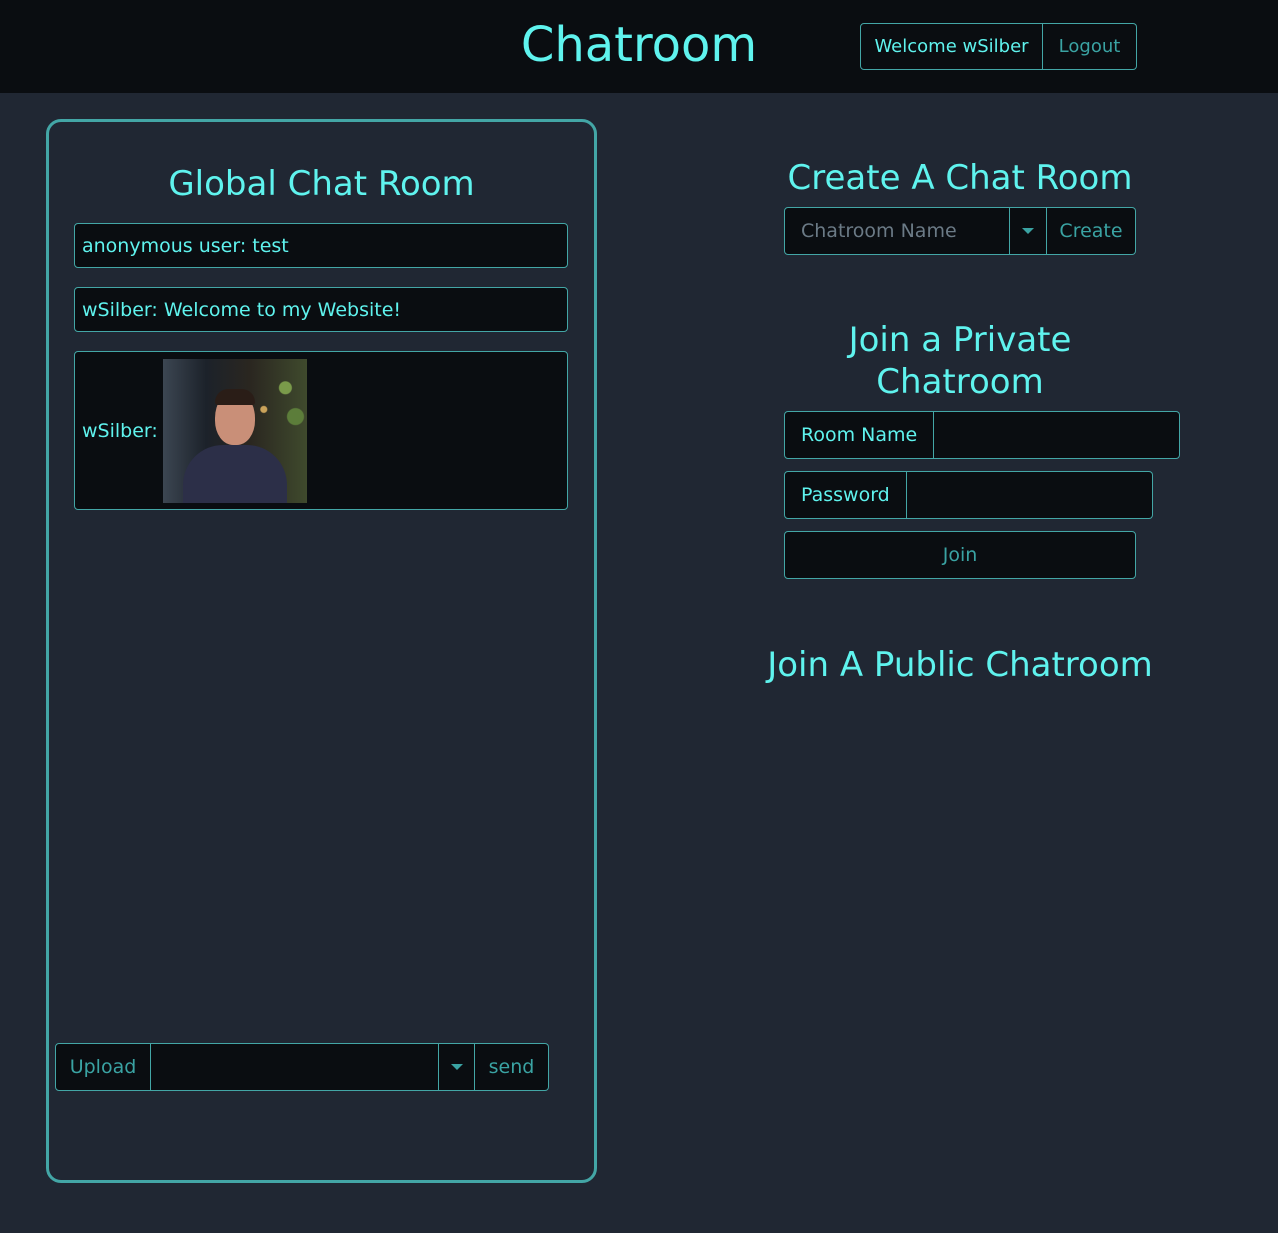 This screenshot has width=1278, height=1233. What do you see at coordinates (1090, 46) in the screenshot?
I see `logout-button: Logout` at bounding box center [1090, 46].